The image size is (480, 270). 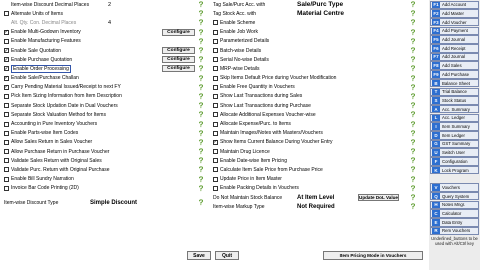 I want to click on sidebar-shortcut-button: F Configuration, so click(x=454, y=161).